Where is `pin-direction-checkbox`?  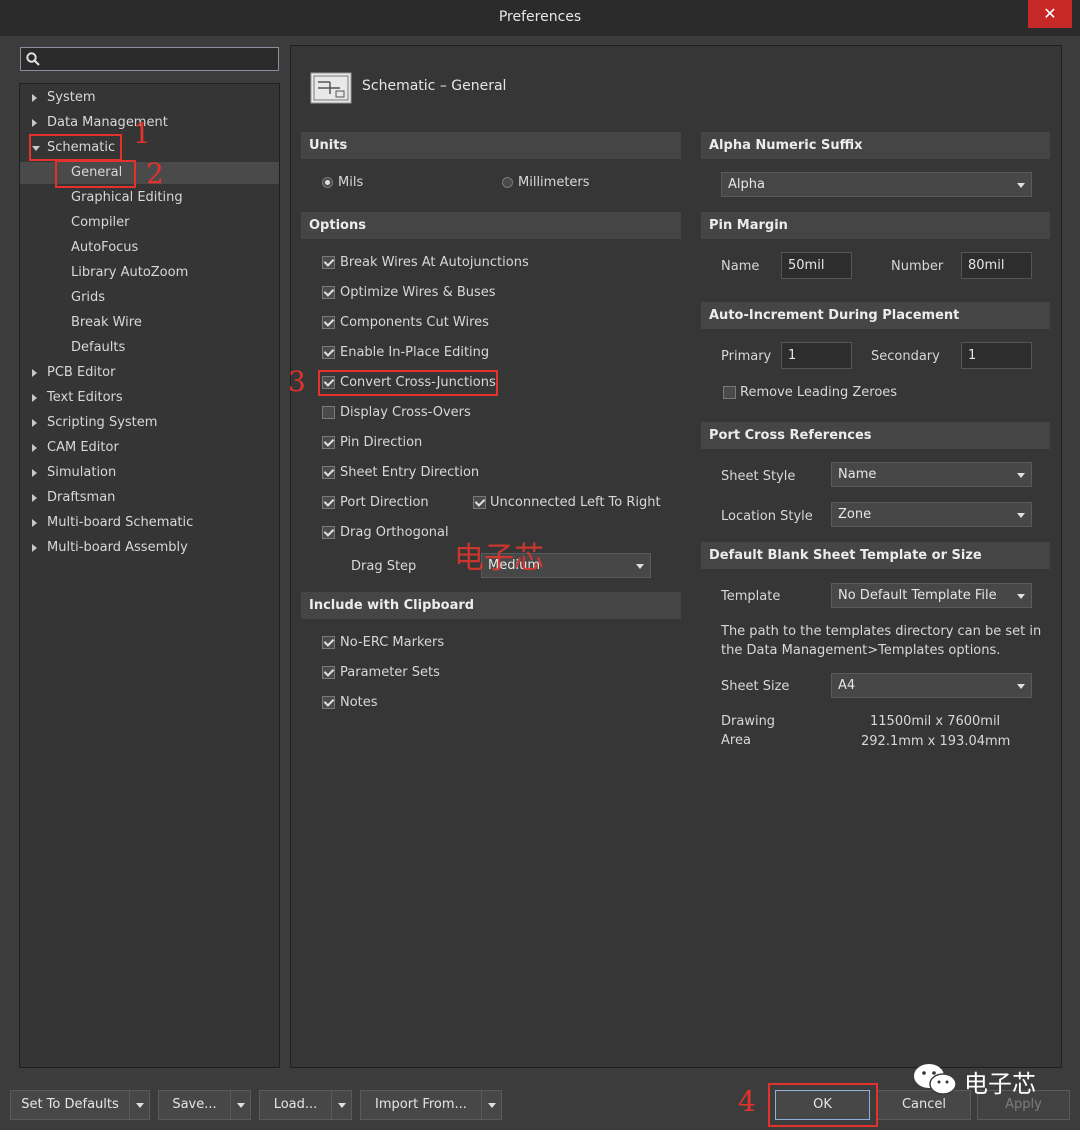
pin-direction-checkbox is located at coordinates (328, 442).